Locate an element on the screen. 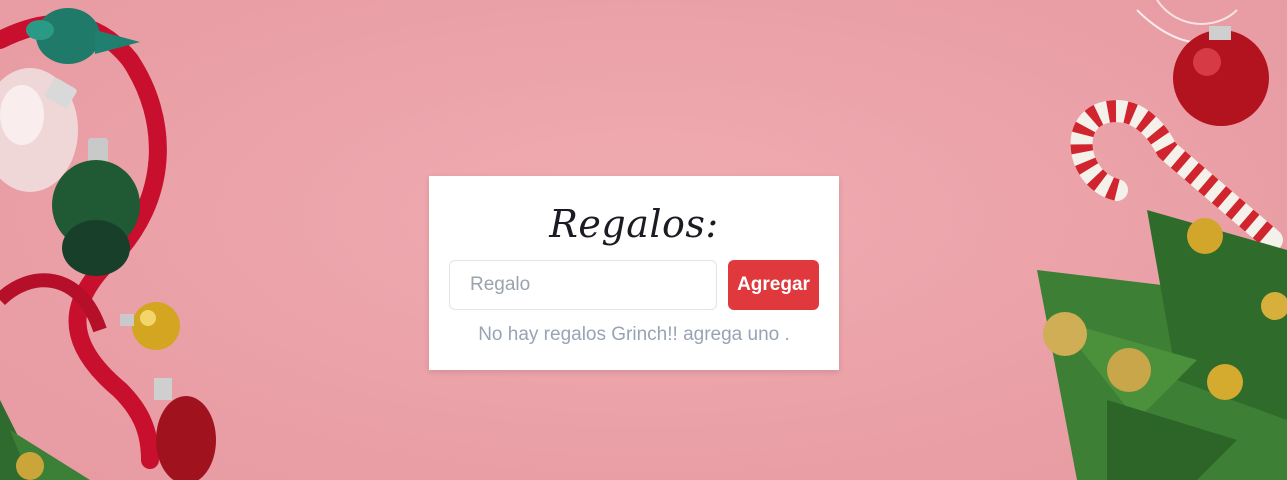 The image size is (1287, 480). add-gift-form: Agregar is located at coordinates (634, 285).